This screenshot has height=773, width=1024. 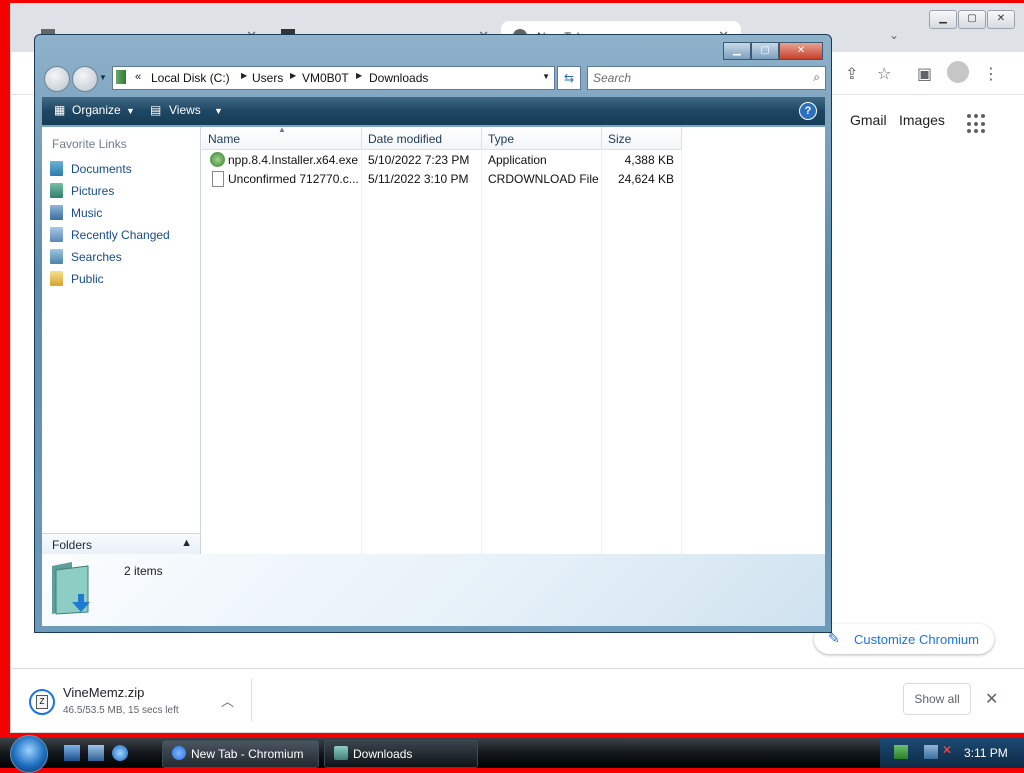 What do you see at coordinates (122, 279) in the screenshot?
I see `nav-item-public: Public` at bounding box center [122, 279].